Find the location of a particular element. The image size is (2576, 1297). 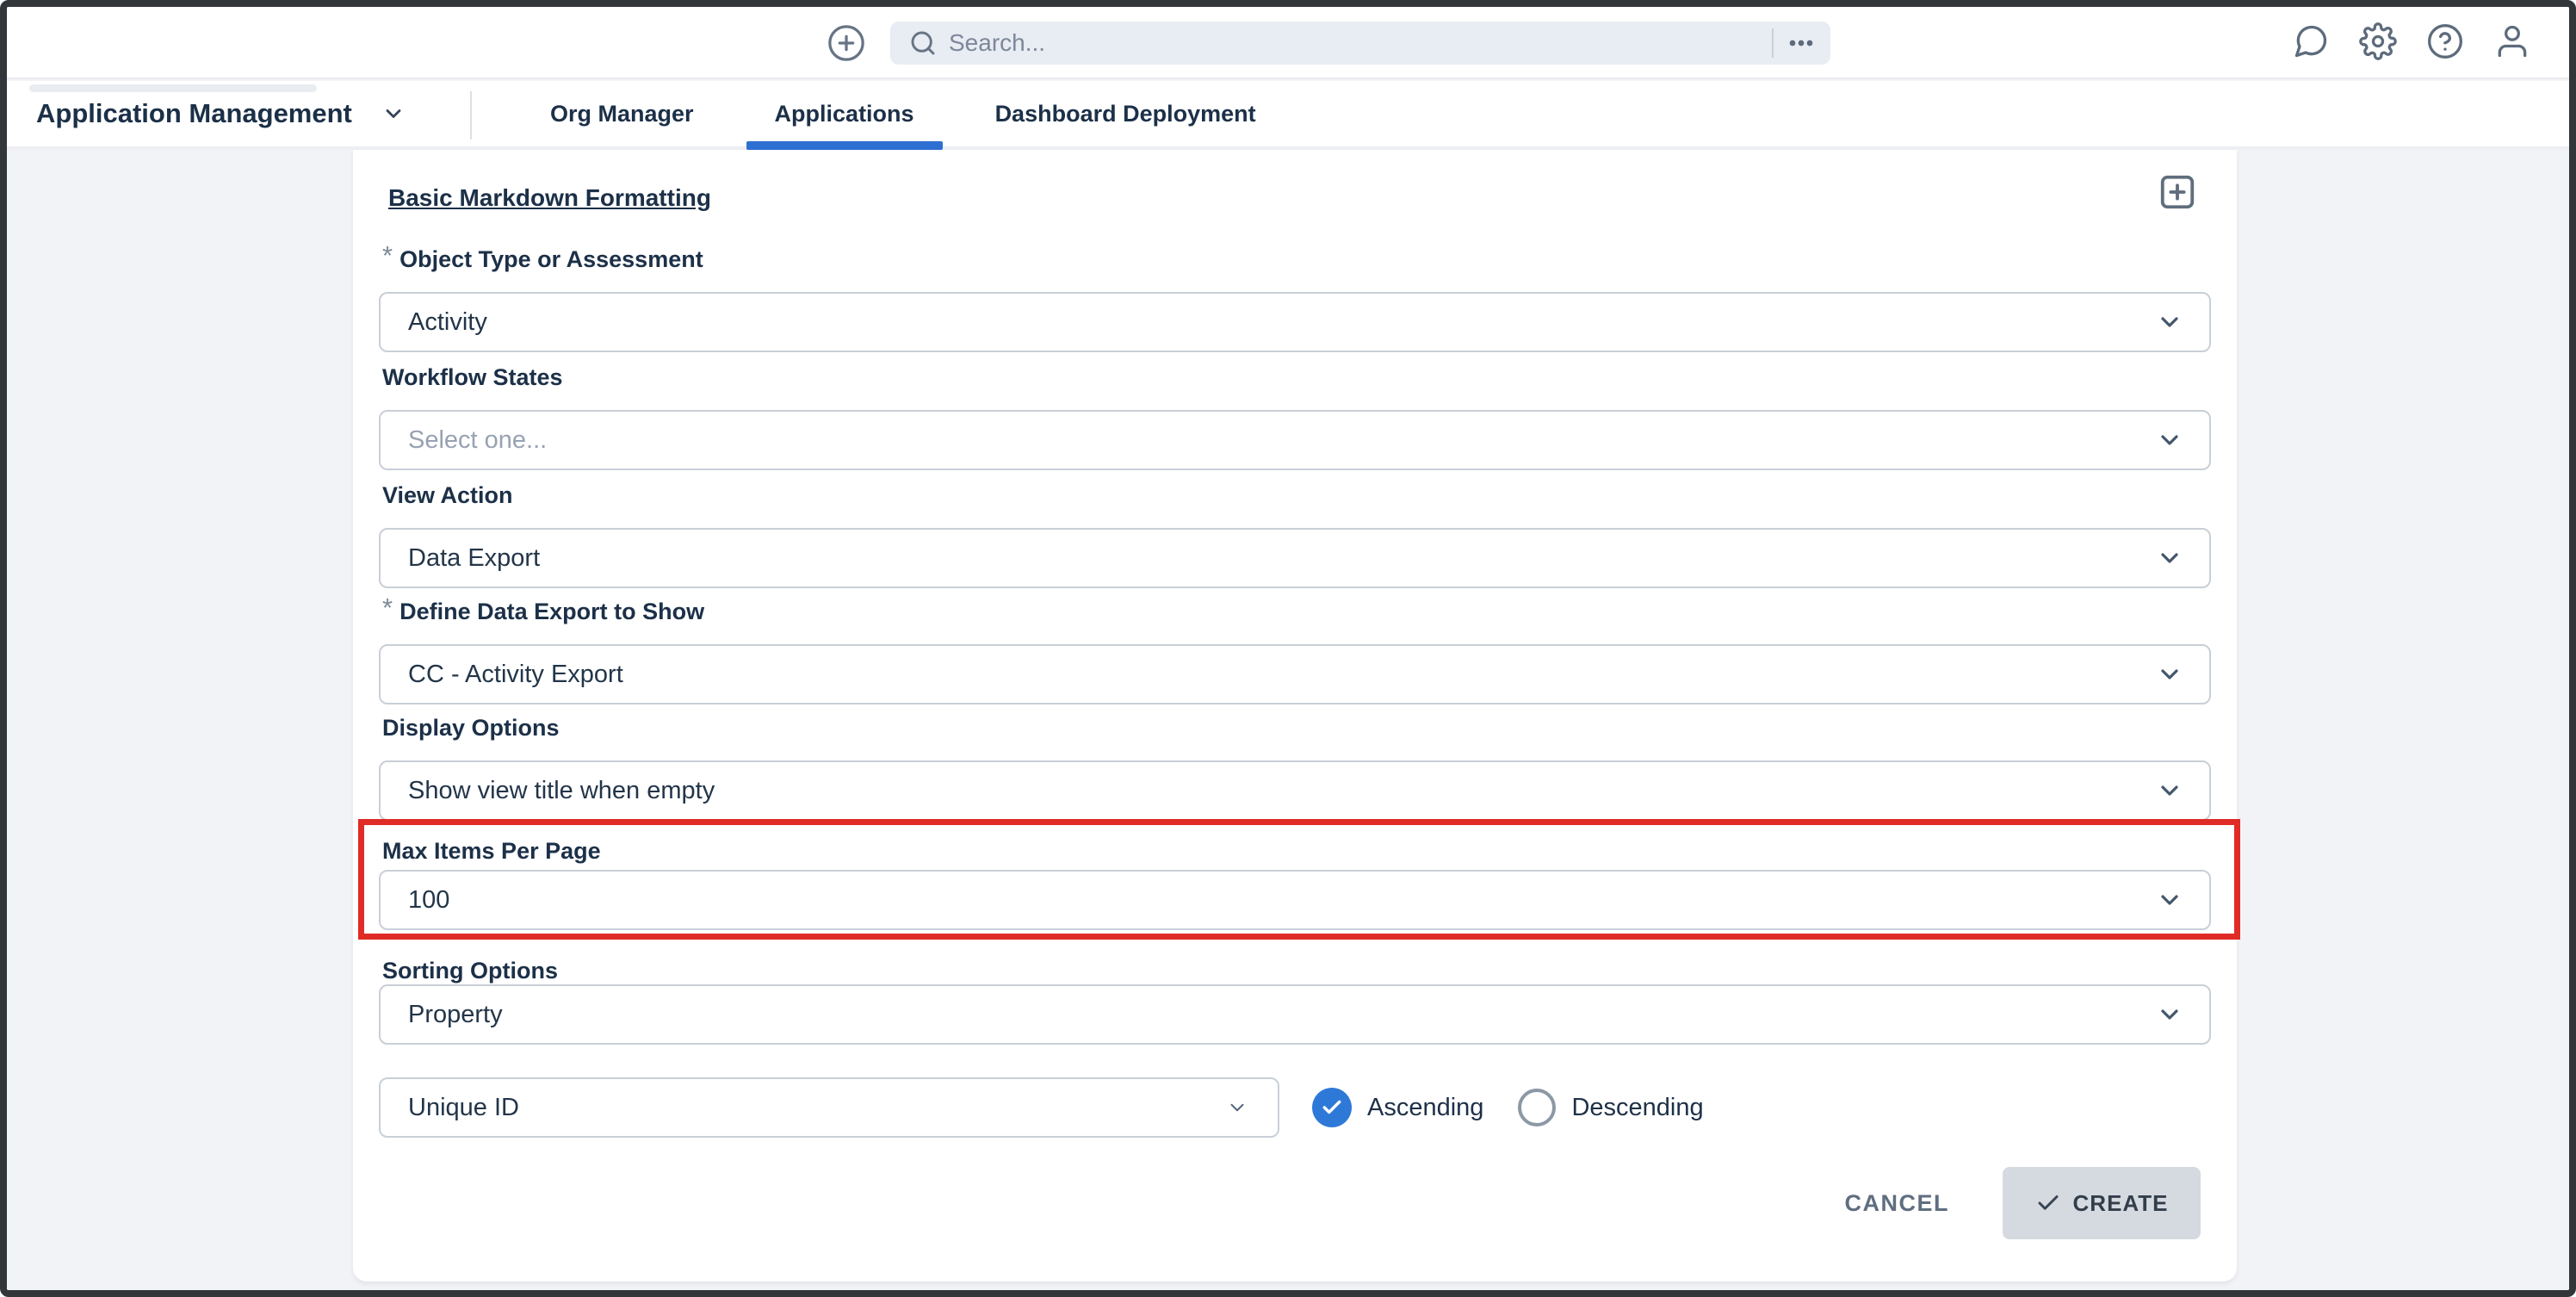

search-input is located at coordinates (1357, 43).